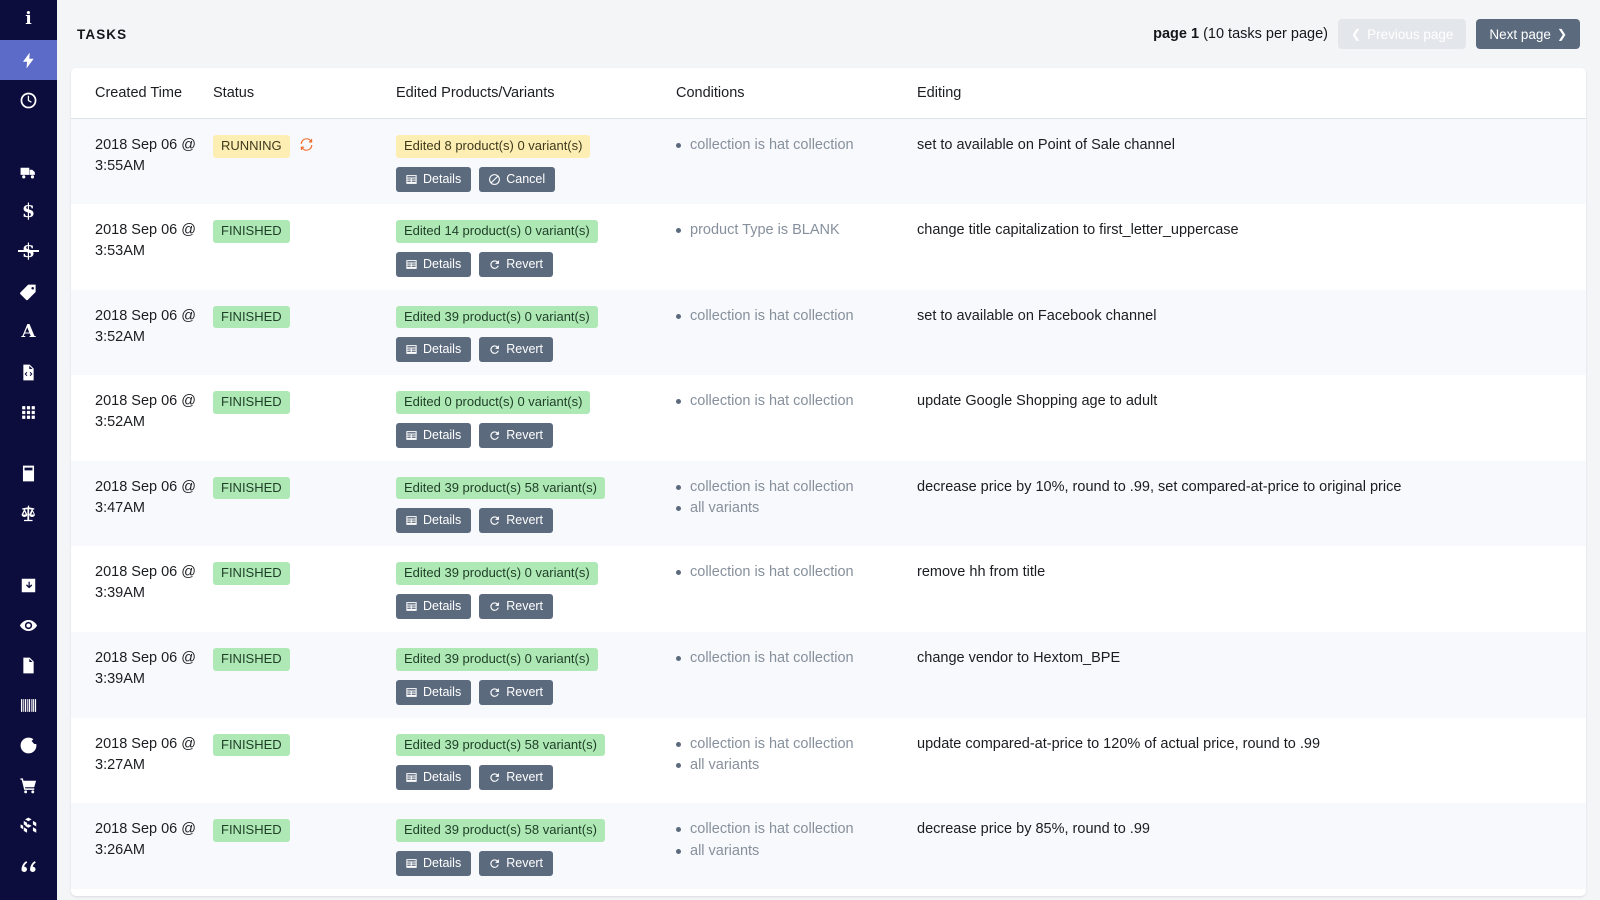 Image resolution: width=1600 pixels, height=900 pixels. What do you see at coordinates (1356, 34) in the screenshot?
I see `chevron-left-icon: ❮` at bounding box center [1356, 34].